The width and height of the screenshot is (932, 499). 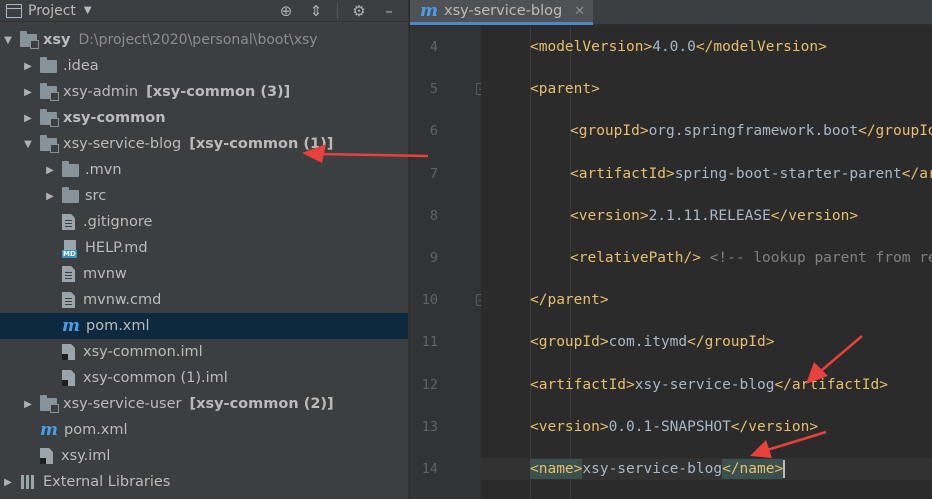 I want to click on editor-tab-xsy-service-blog: m xsy-service-blog ✕, so click(x=501, y=12).